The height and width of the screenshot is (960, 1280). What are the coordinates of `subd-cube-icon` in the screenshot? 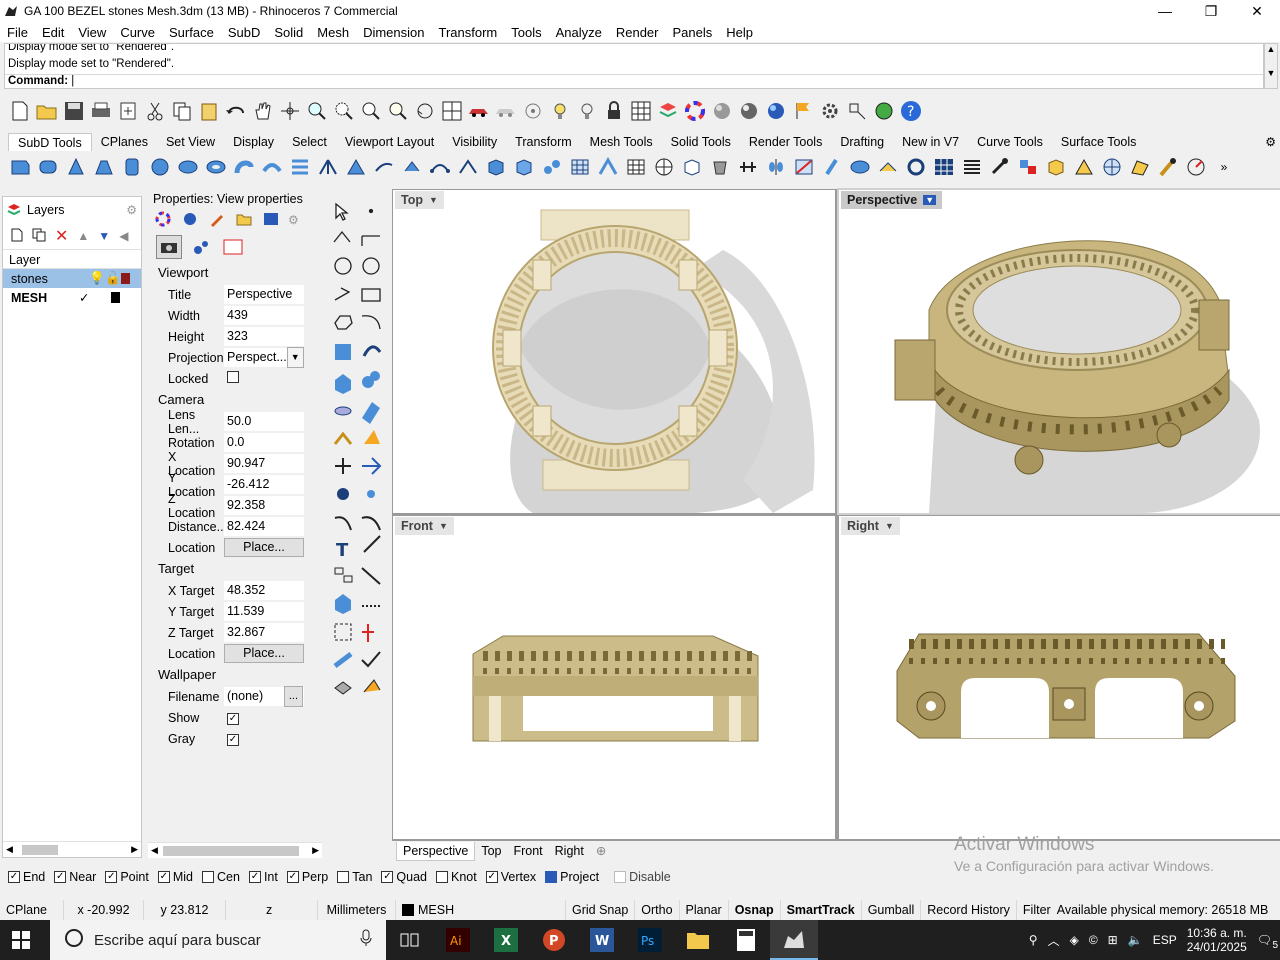 It's located at (524, 167).